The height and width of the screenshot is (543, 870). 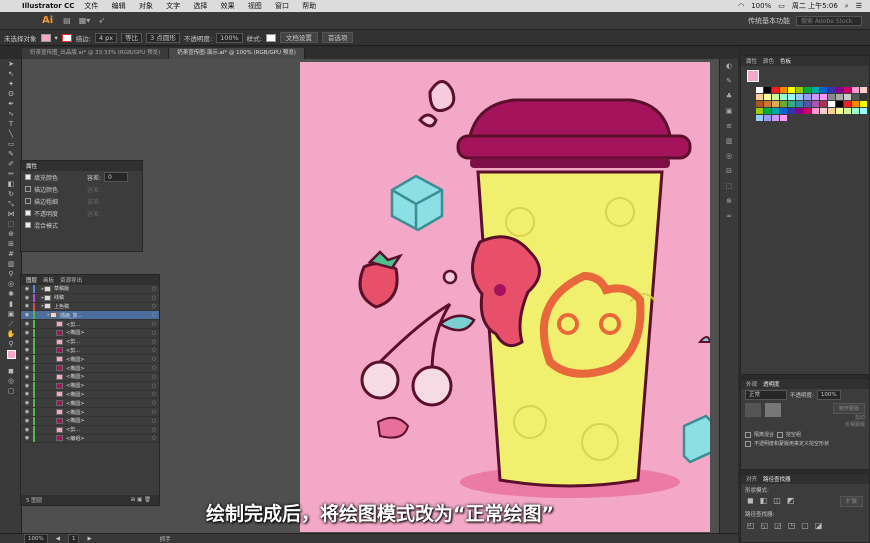 I want to click on perspective-grid-icon: ⊞, so click(x=11, y=244).